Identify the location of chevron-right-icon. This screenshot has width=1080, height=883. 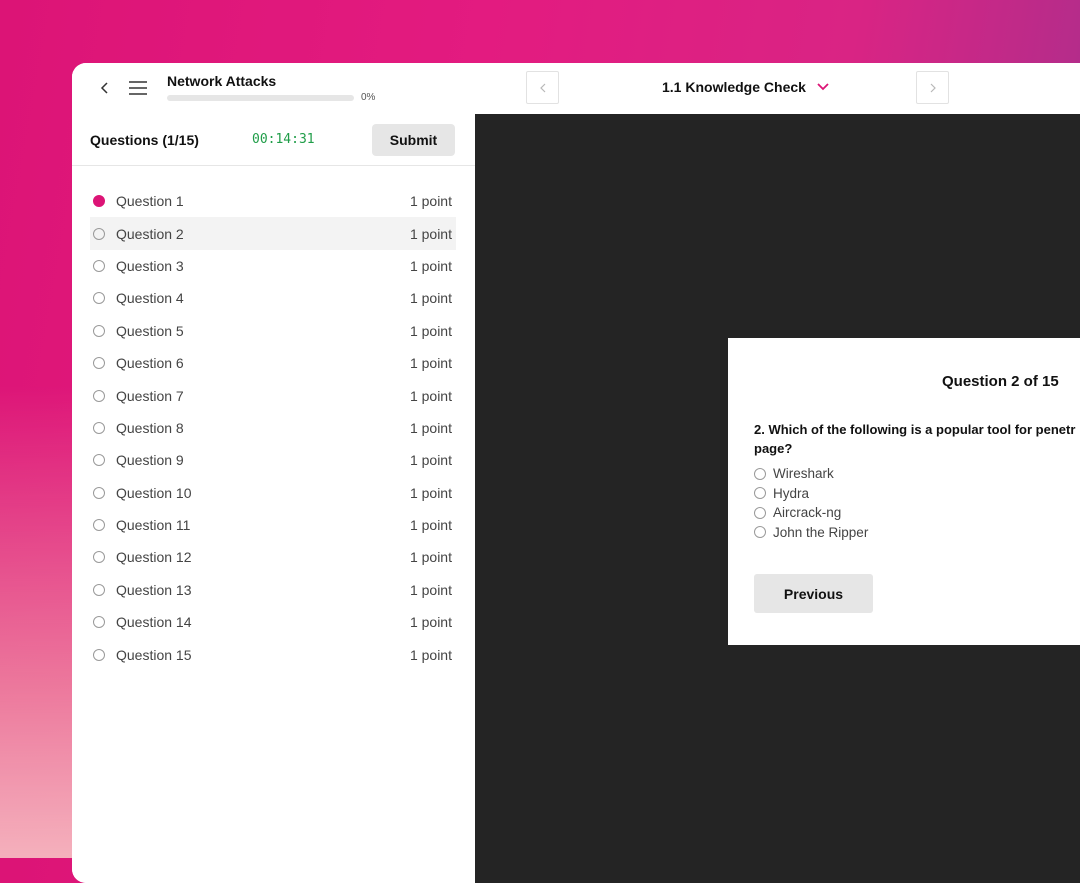
(933, 87).